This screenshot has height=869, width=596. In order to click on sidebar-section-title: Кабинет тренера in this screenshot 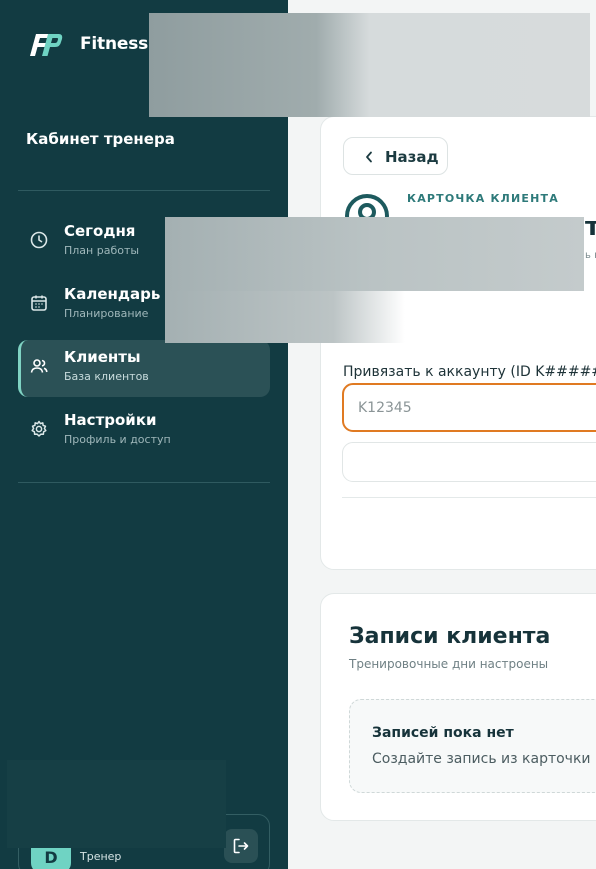, I will do `click(100, 139)`.